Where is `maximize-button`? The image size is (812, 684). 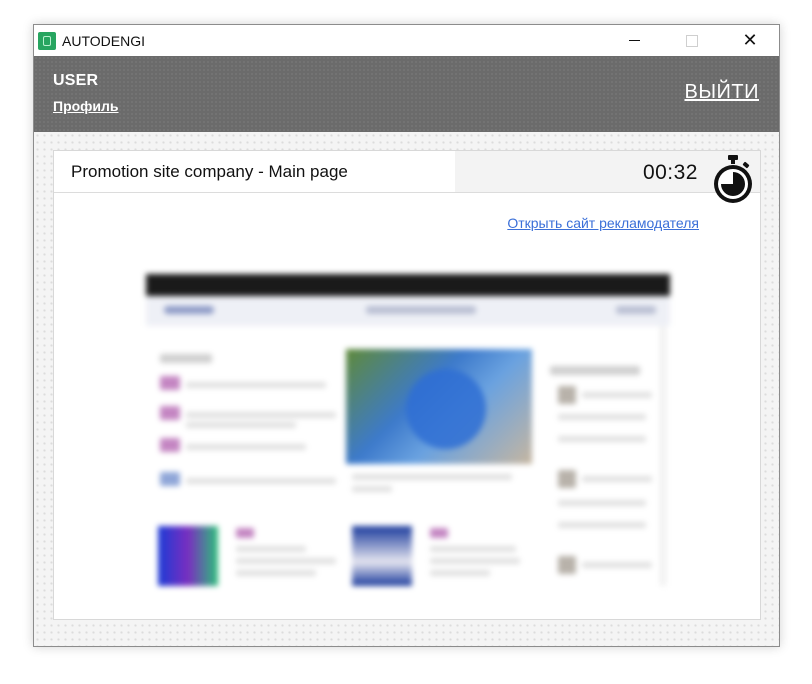
maximize-button is located at coordinates (692, 40).